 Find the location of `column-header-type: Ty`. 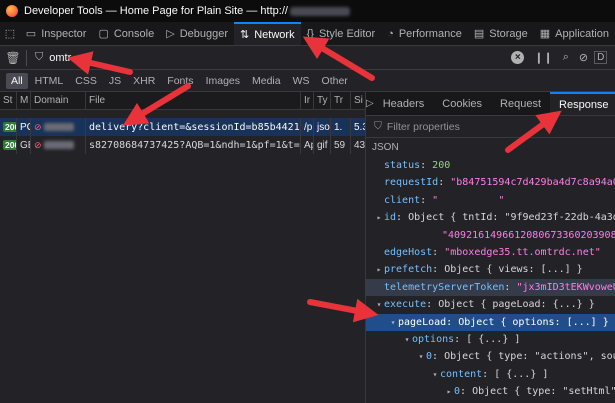

column-header-type: Ty is located at coordinates (322, 100).